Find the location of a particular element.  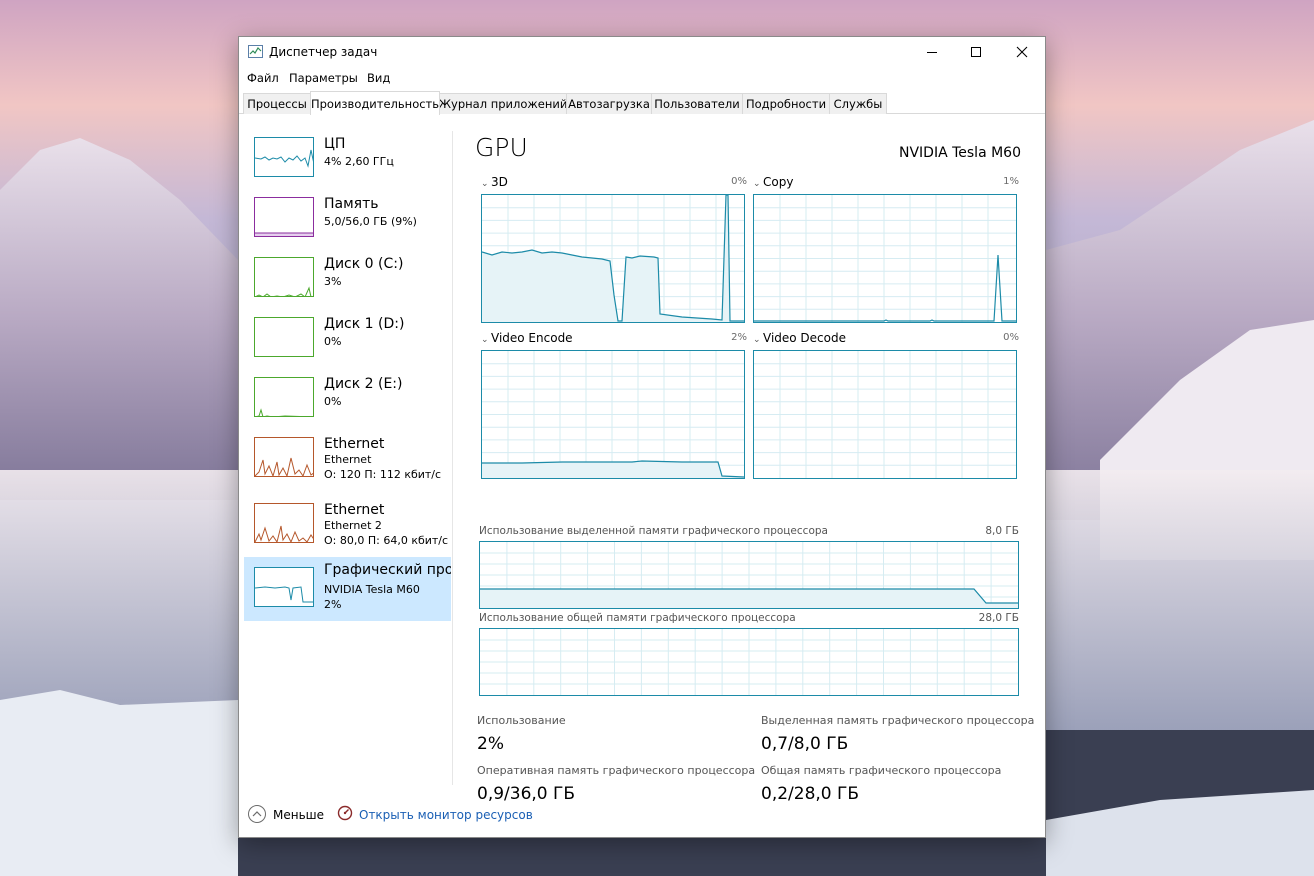

menu-options: Параметры is located at coordinates (323, 78).